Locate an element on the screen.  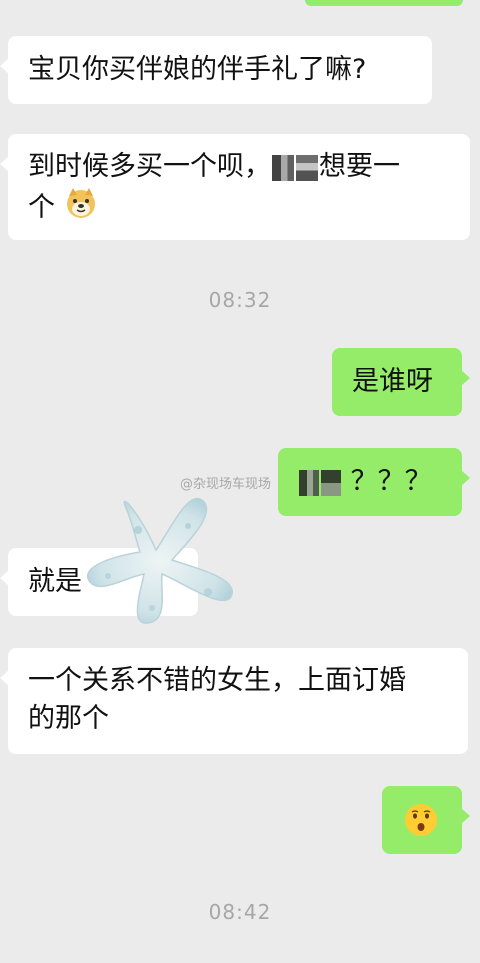
starfish-sticker is located at coordinates (158, 562).